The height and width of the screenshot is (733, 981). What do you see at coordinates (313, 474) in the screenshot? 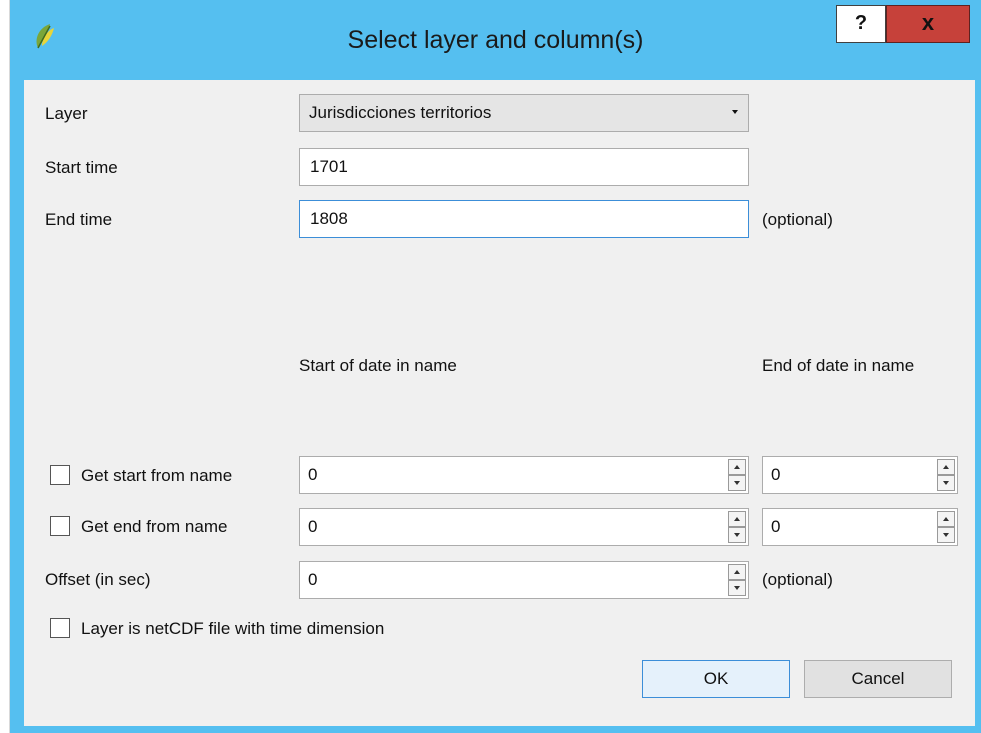
I see `start-from-value: 0` at bounding box center [313, 474].